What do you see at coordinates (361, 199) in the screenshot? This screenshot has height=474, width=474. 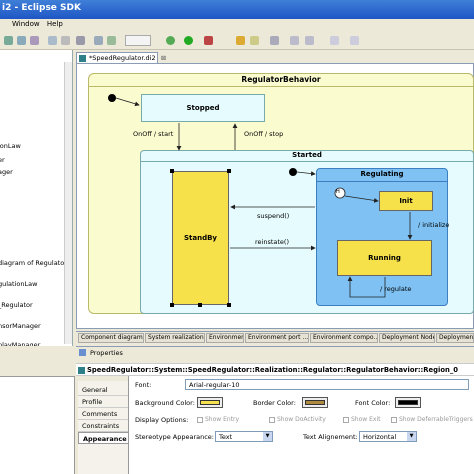 I see `history-transition` at bounding box center [361, 199].